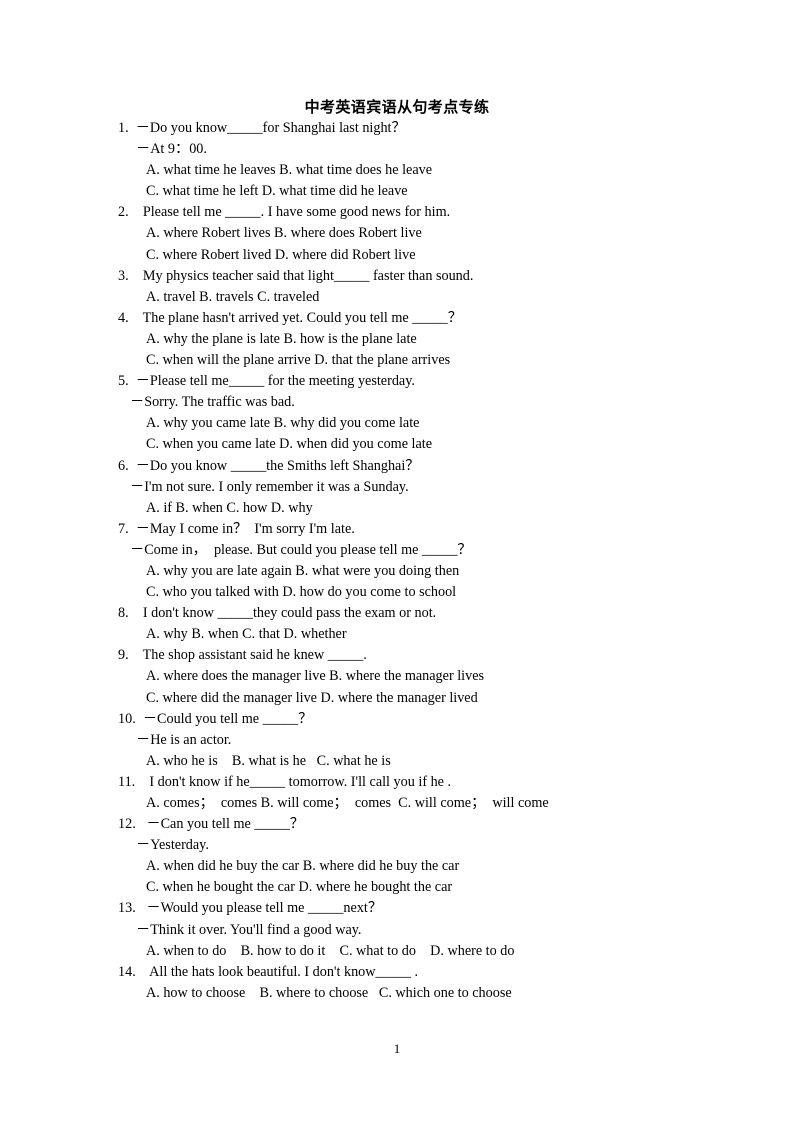 The height and width of the screenshot is (1123, 794). I want to click on question-options-line: A. if B. when C. how D. why, so click(229, 507).